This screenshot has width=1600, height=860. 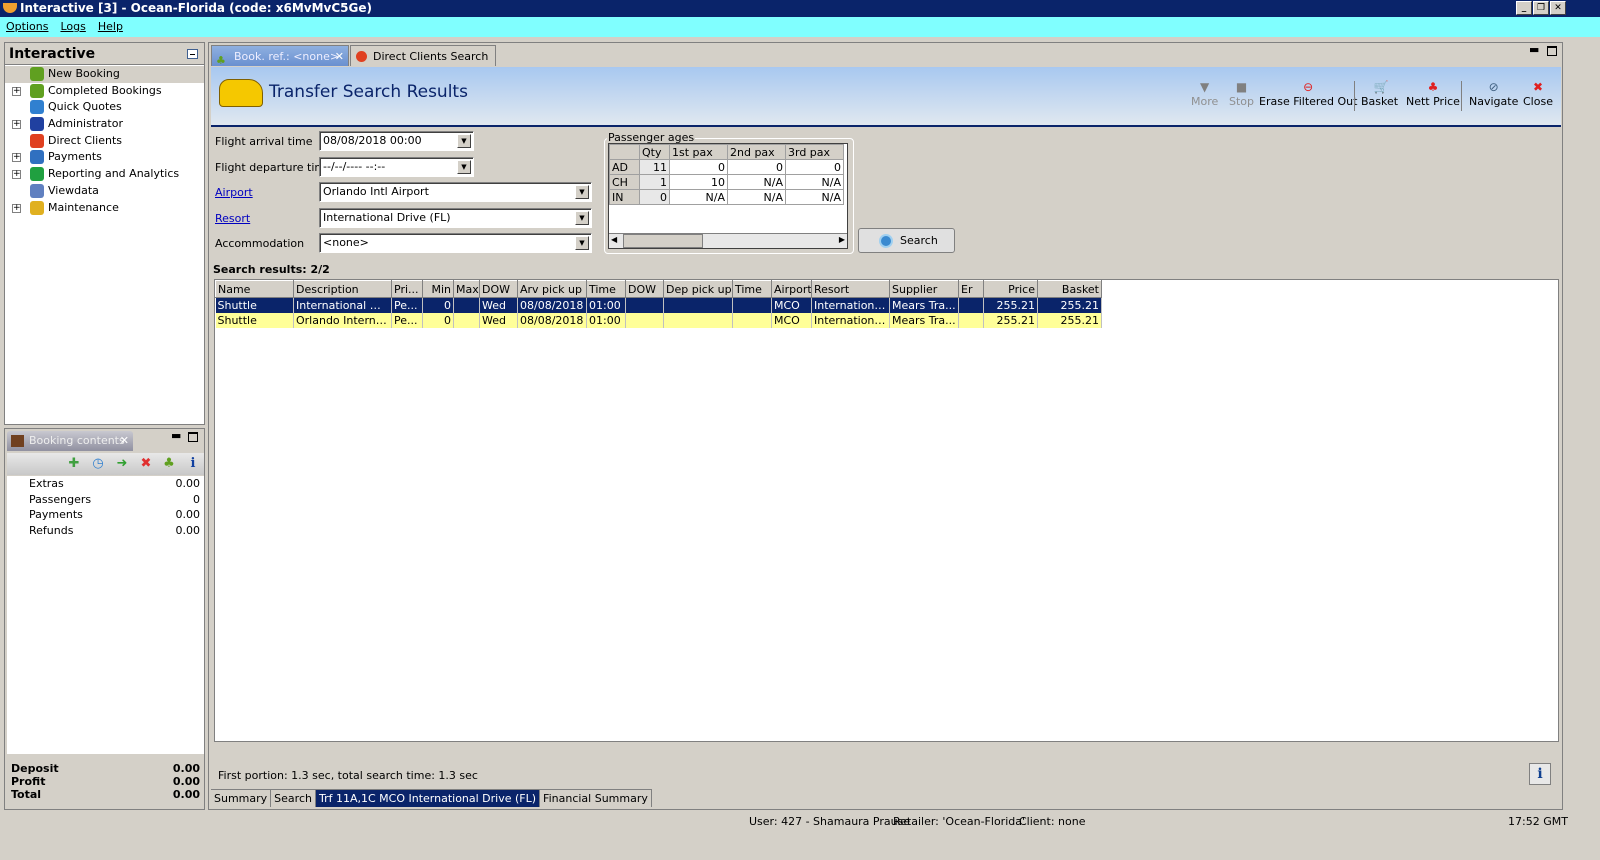 I want to click on sidebar-item-direct-clients: Direct Clients, so click(x=104, y=141).